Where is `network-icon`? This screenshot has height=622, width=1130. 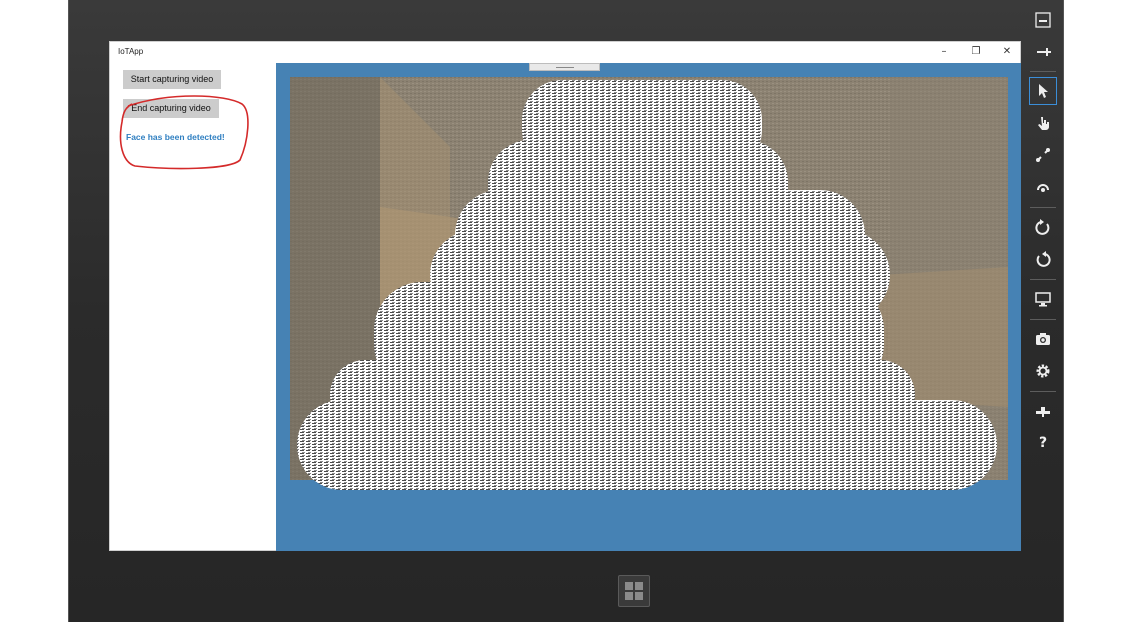 network-icon is located at coordinates (1043, 411).